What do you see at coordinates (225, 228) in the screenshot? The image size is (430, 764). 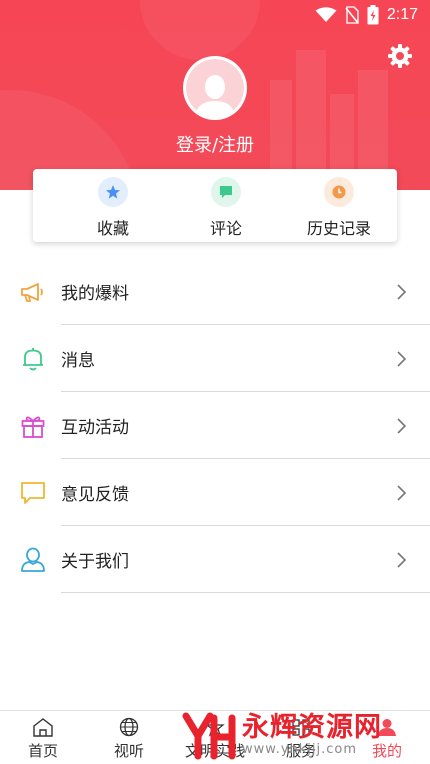 I see `comments-label: 评论` at bounding box center [225, 228].